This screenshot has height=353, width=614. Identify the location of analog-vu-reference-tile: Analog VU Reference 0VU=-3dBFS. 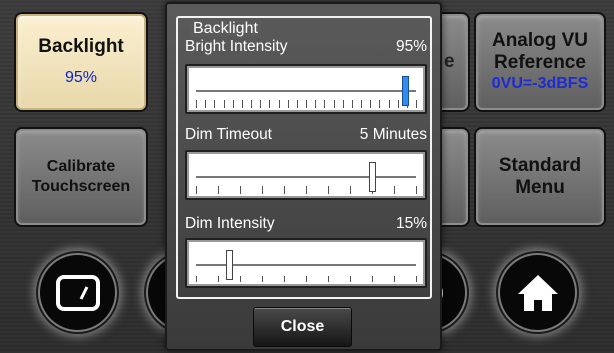
(540, 62).